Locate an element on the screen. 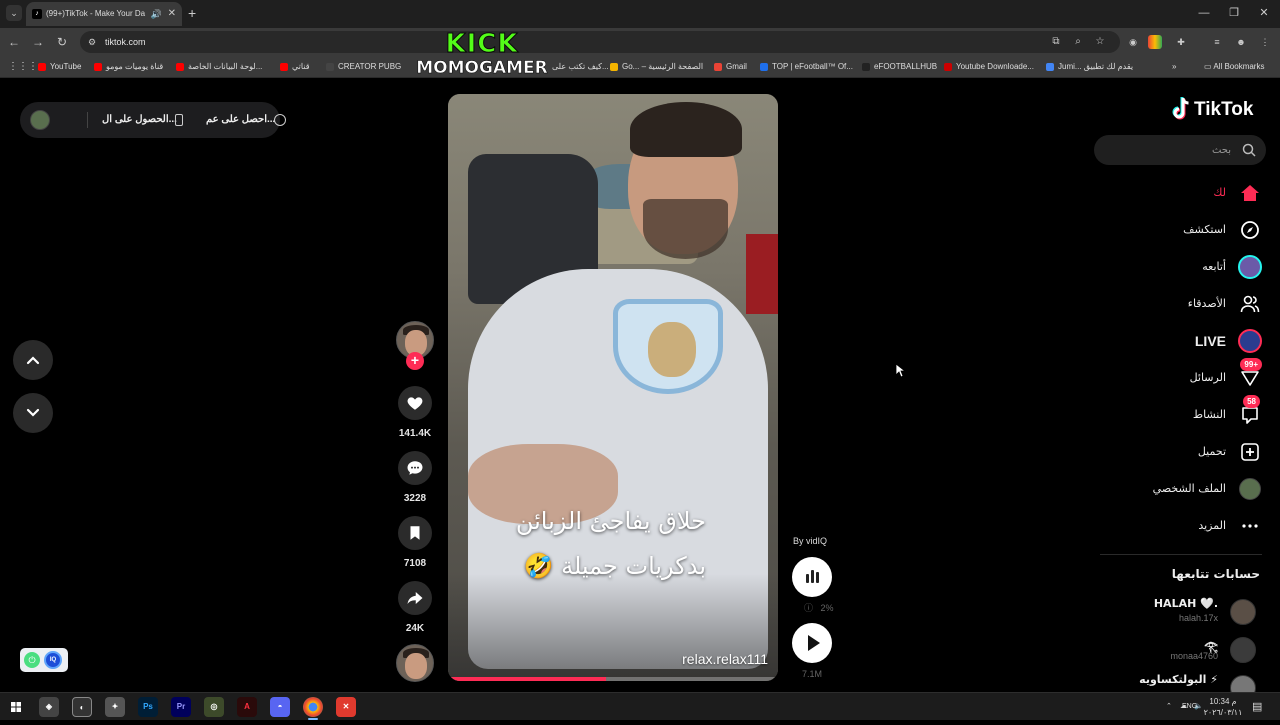 This screenshot has height=725, width=1280. taskbar-app-x: ✕ is located at coordinates (346, 707).